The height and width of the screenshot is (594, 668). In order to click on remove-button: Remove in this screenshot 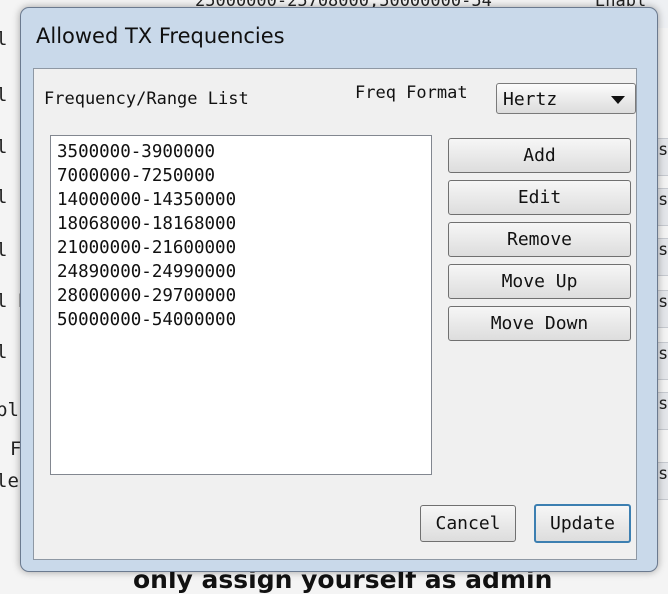, I will do `click(539, 239)`.